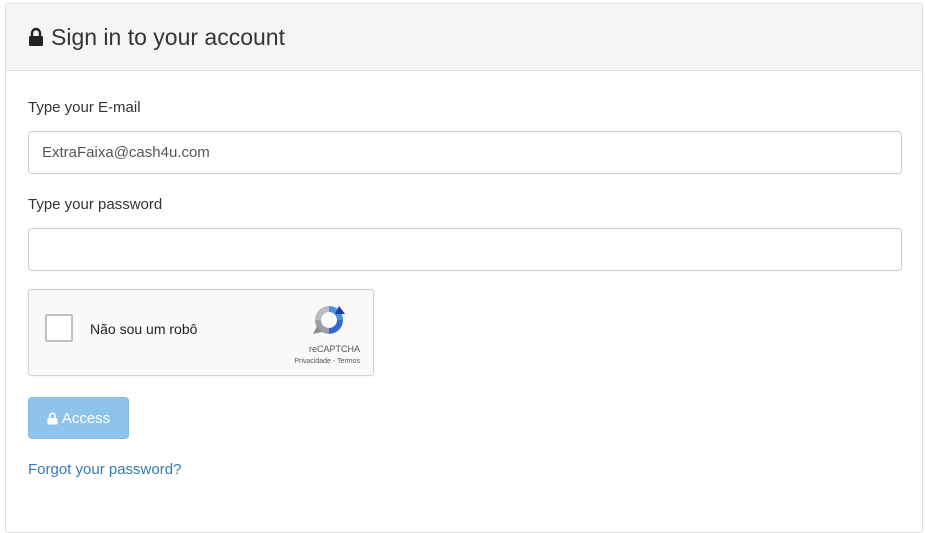 Image resolution: width=925 pixels, height=533 pixels. I want to click on recaptcha-logo-icon, so click(329, 320).